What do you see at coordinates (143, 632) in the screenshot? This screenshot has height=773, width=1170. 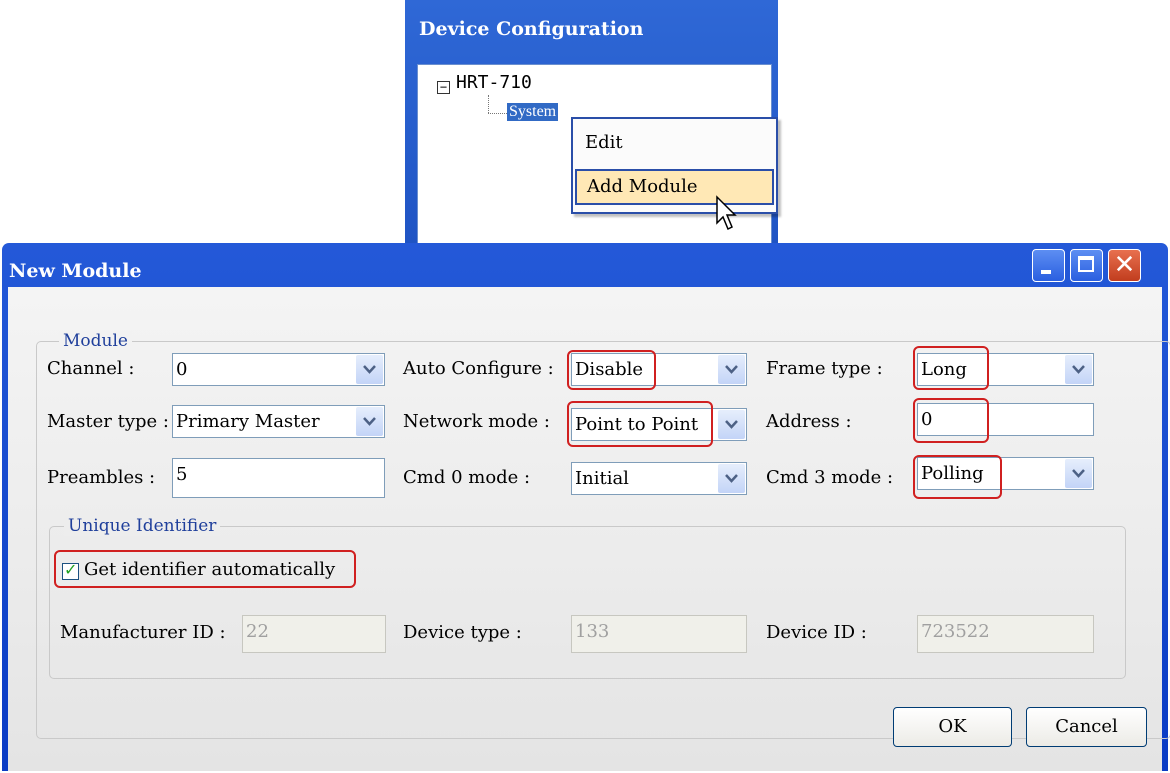 I see `manufacturer-id-label: Manufacturer ID :` at bounding box center [143, 632].